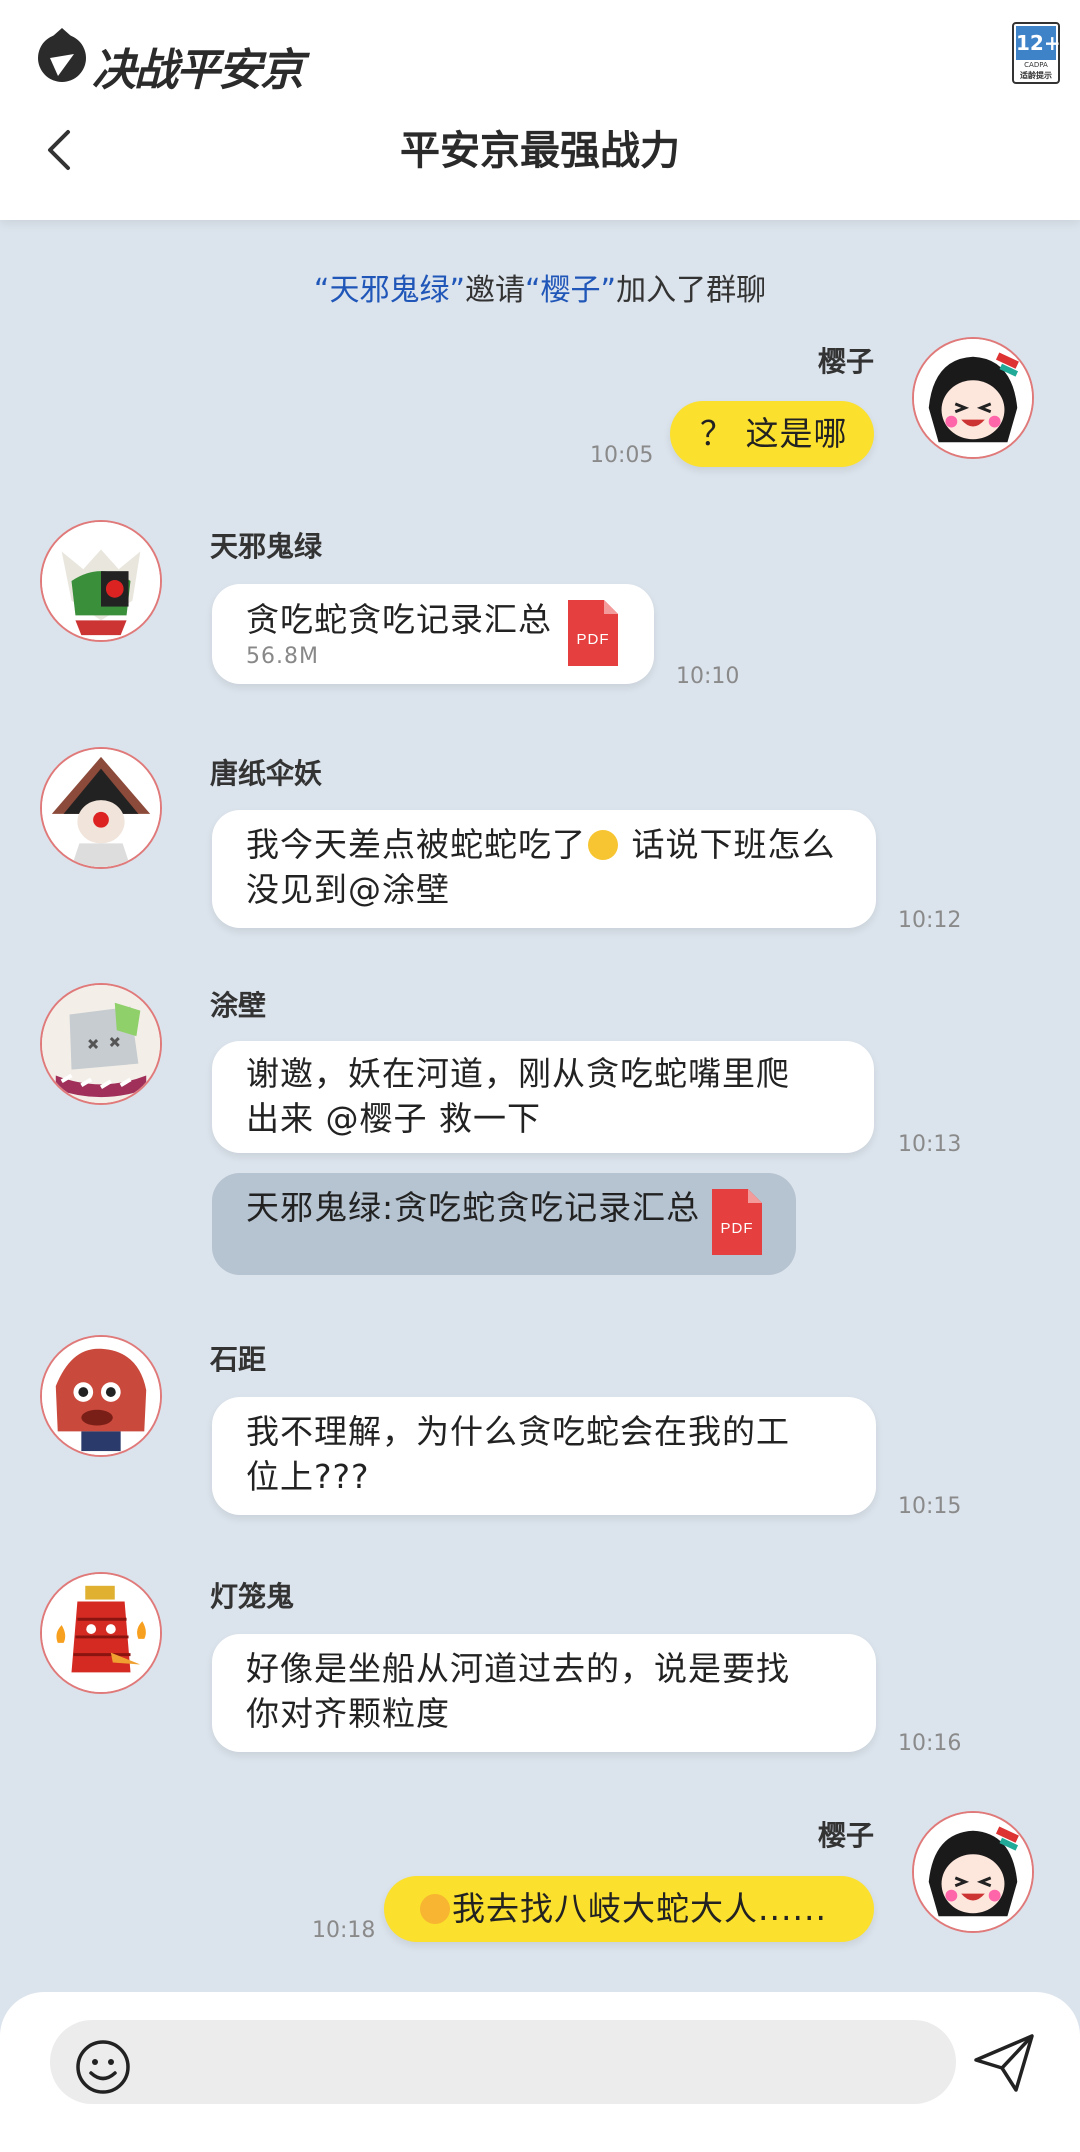 This screenshot has width=1080, height=2152. Describe the element at coordinates (603, 845) in the screenshot. I see `crying-face-emoji-icon` at that location.